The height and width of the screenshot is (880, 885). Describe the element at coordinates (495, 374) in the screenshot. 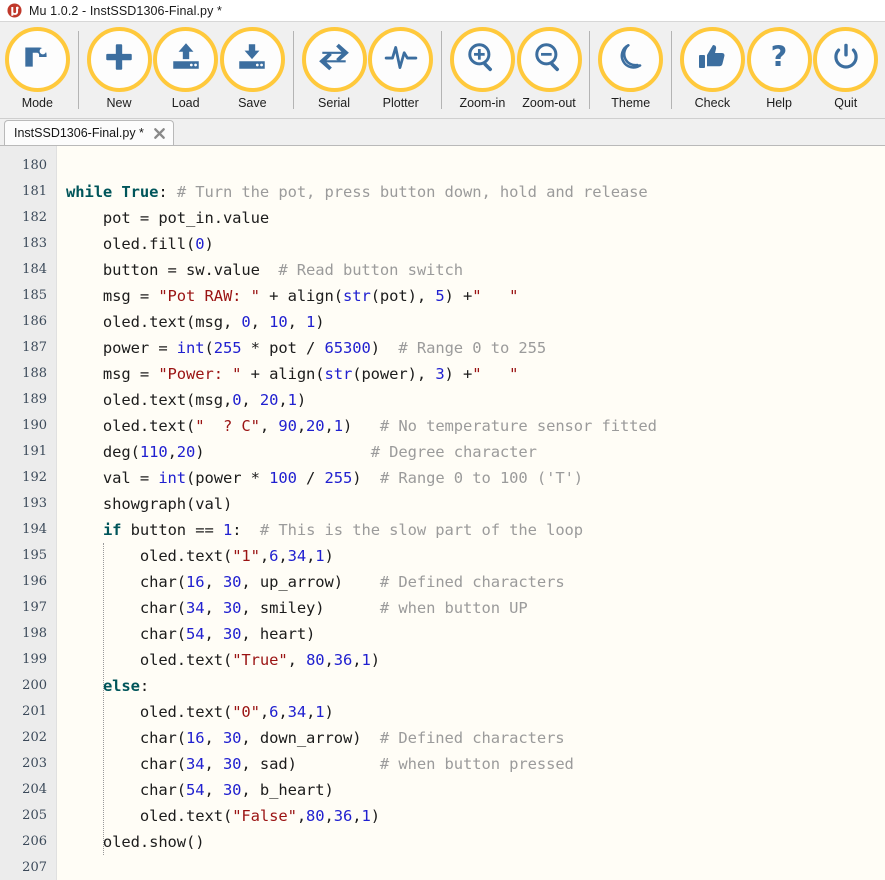

I see `code-token: " "` at that location.